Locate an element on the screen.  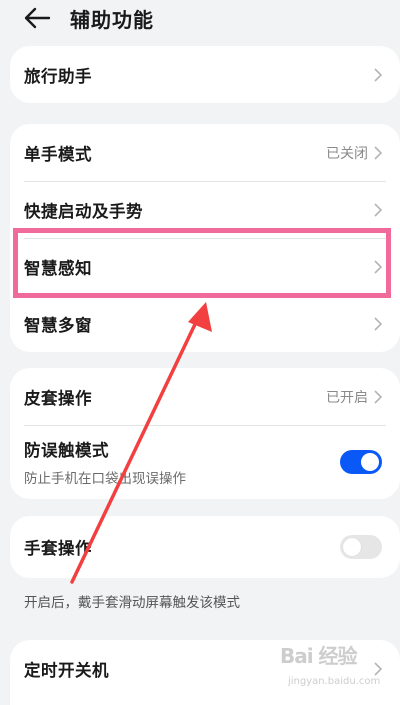
row-label: 旅行助手 is located at coordinates (58, 76).